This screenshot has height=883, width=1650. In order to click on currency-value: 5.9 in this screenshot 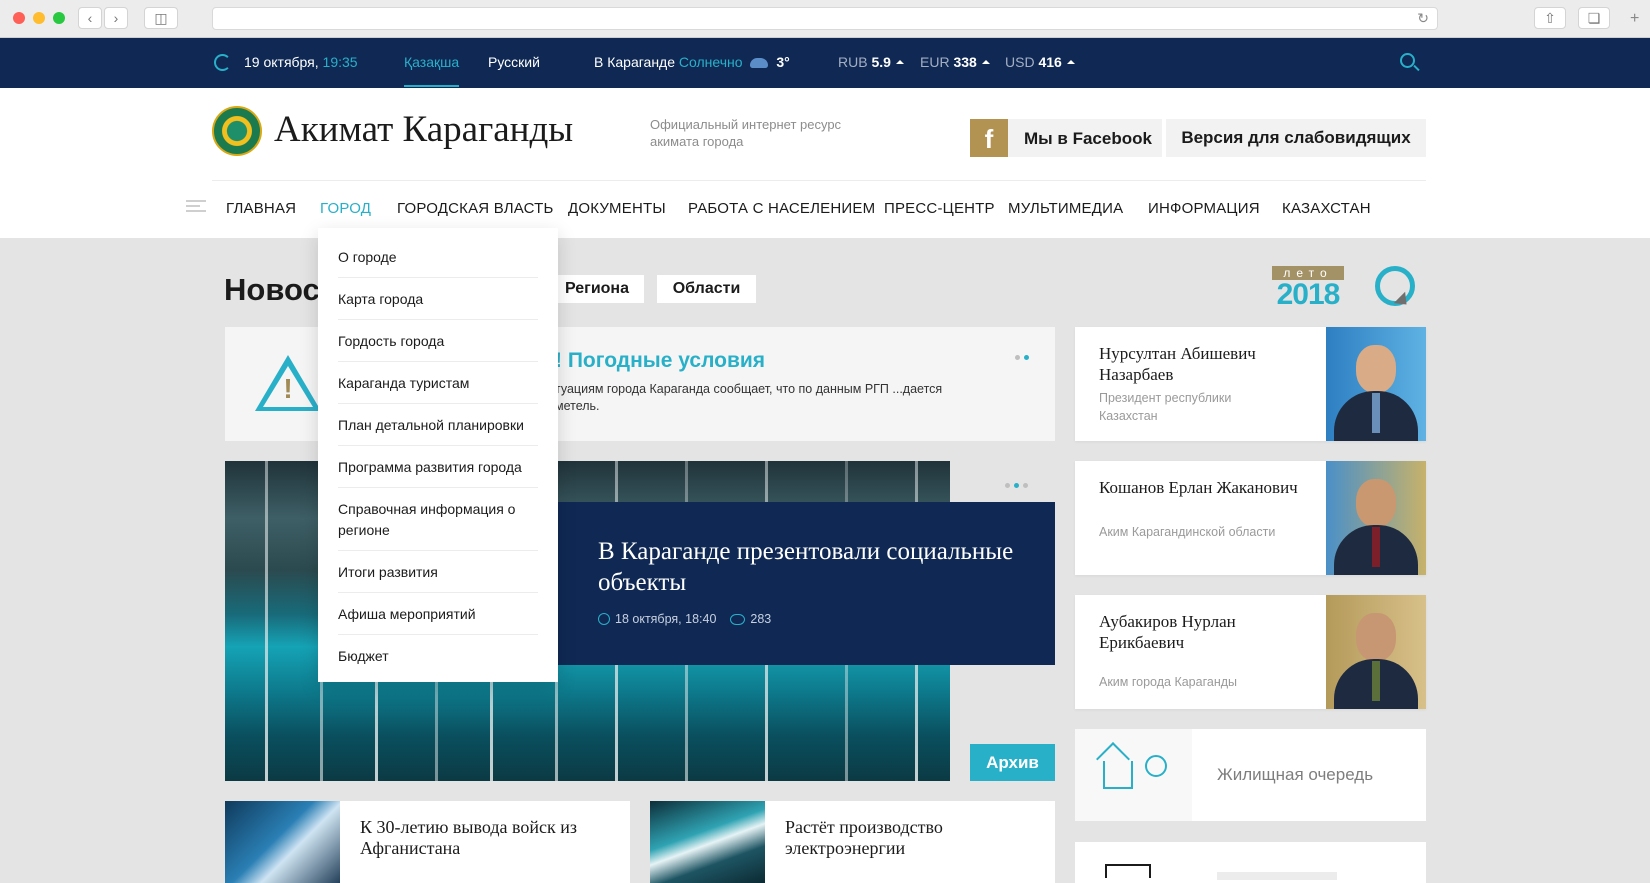, I will do `click(881, 62)`.